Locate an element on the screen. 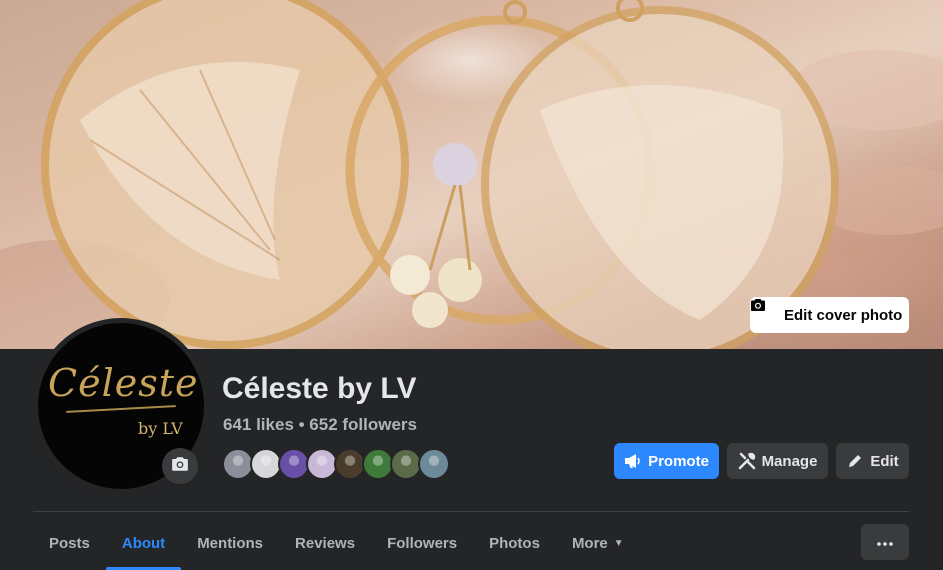  tab-followers: Followers is located at coordinates (422, 543).